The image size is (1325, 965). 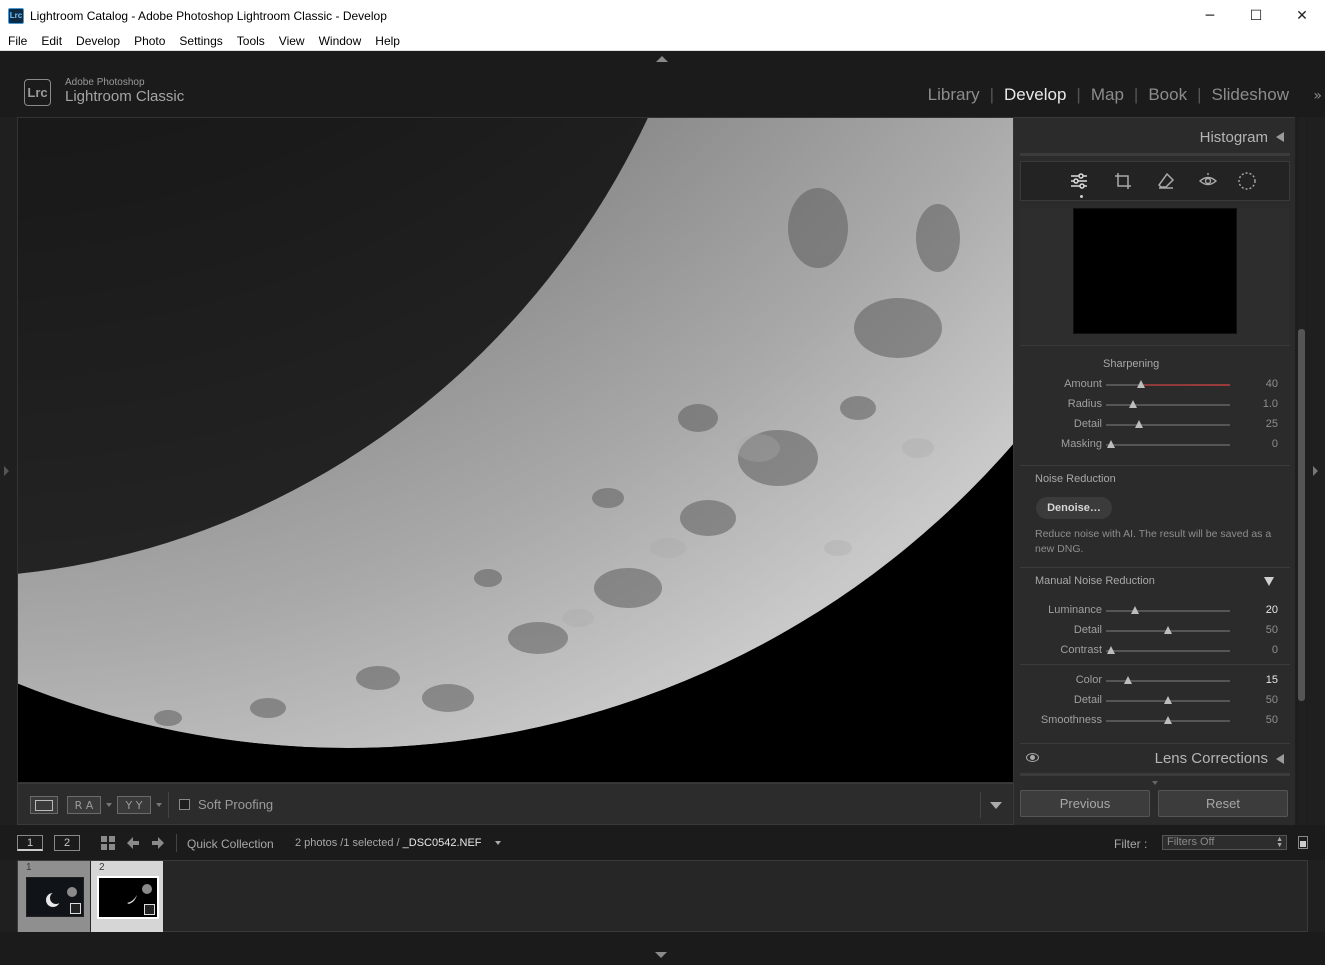 What do you see at coordinates (133, 843) in the screenshot?
I see `arrow-left-icon` at bounding box center [133, 843].